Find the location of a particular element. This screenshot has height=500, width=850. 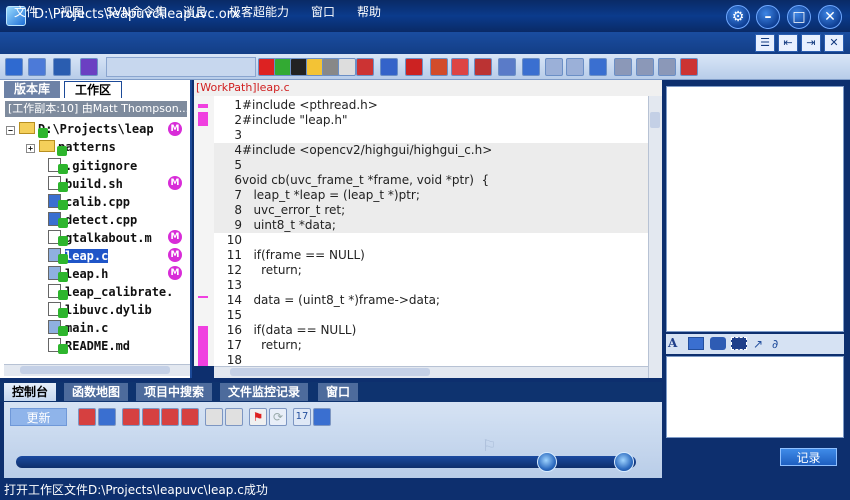

tab-workspace: 工作区 is located at coordinates (93, 89).